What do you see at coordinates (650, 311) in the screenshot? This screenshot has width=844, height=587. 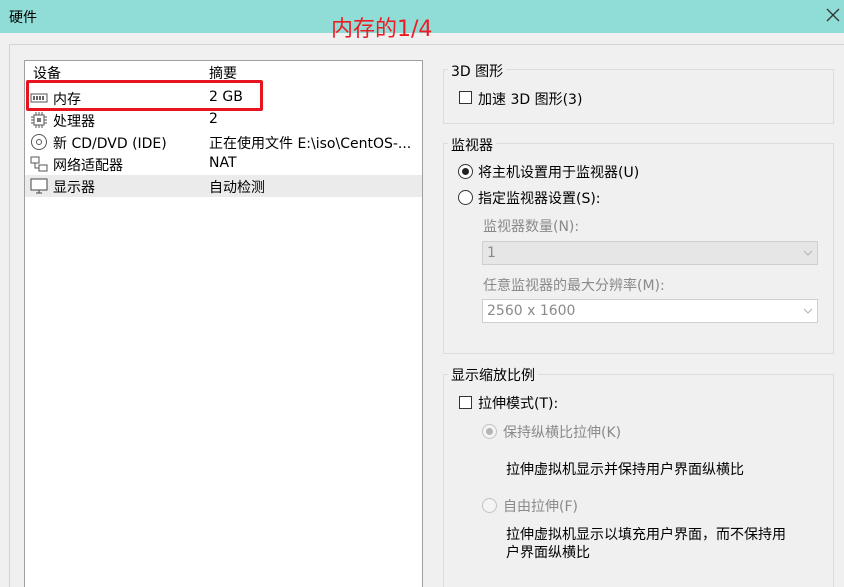 I see `max-resolution-dropdown: 2560 x 1600` at bounding box center [650, 311].